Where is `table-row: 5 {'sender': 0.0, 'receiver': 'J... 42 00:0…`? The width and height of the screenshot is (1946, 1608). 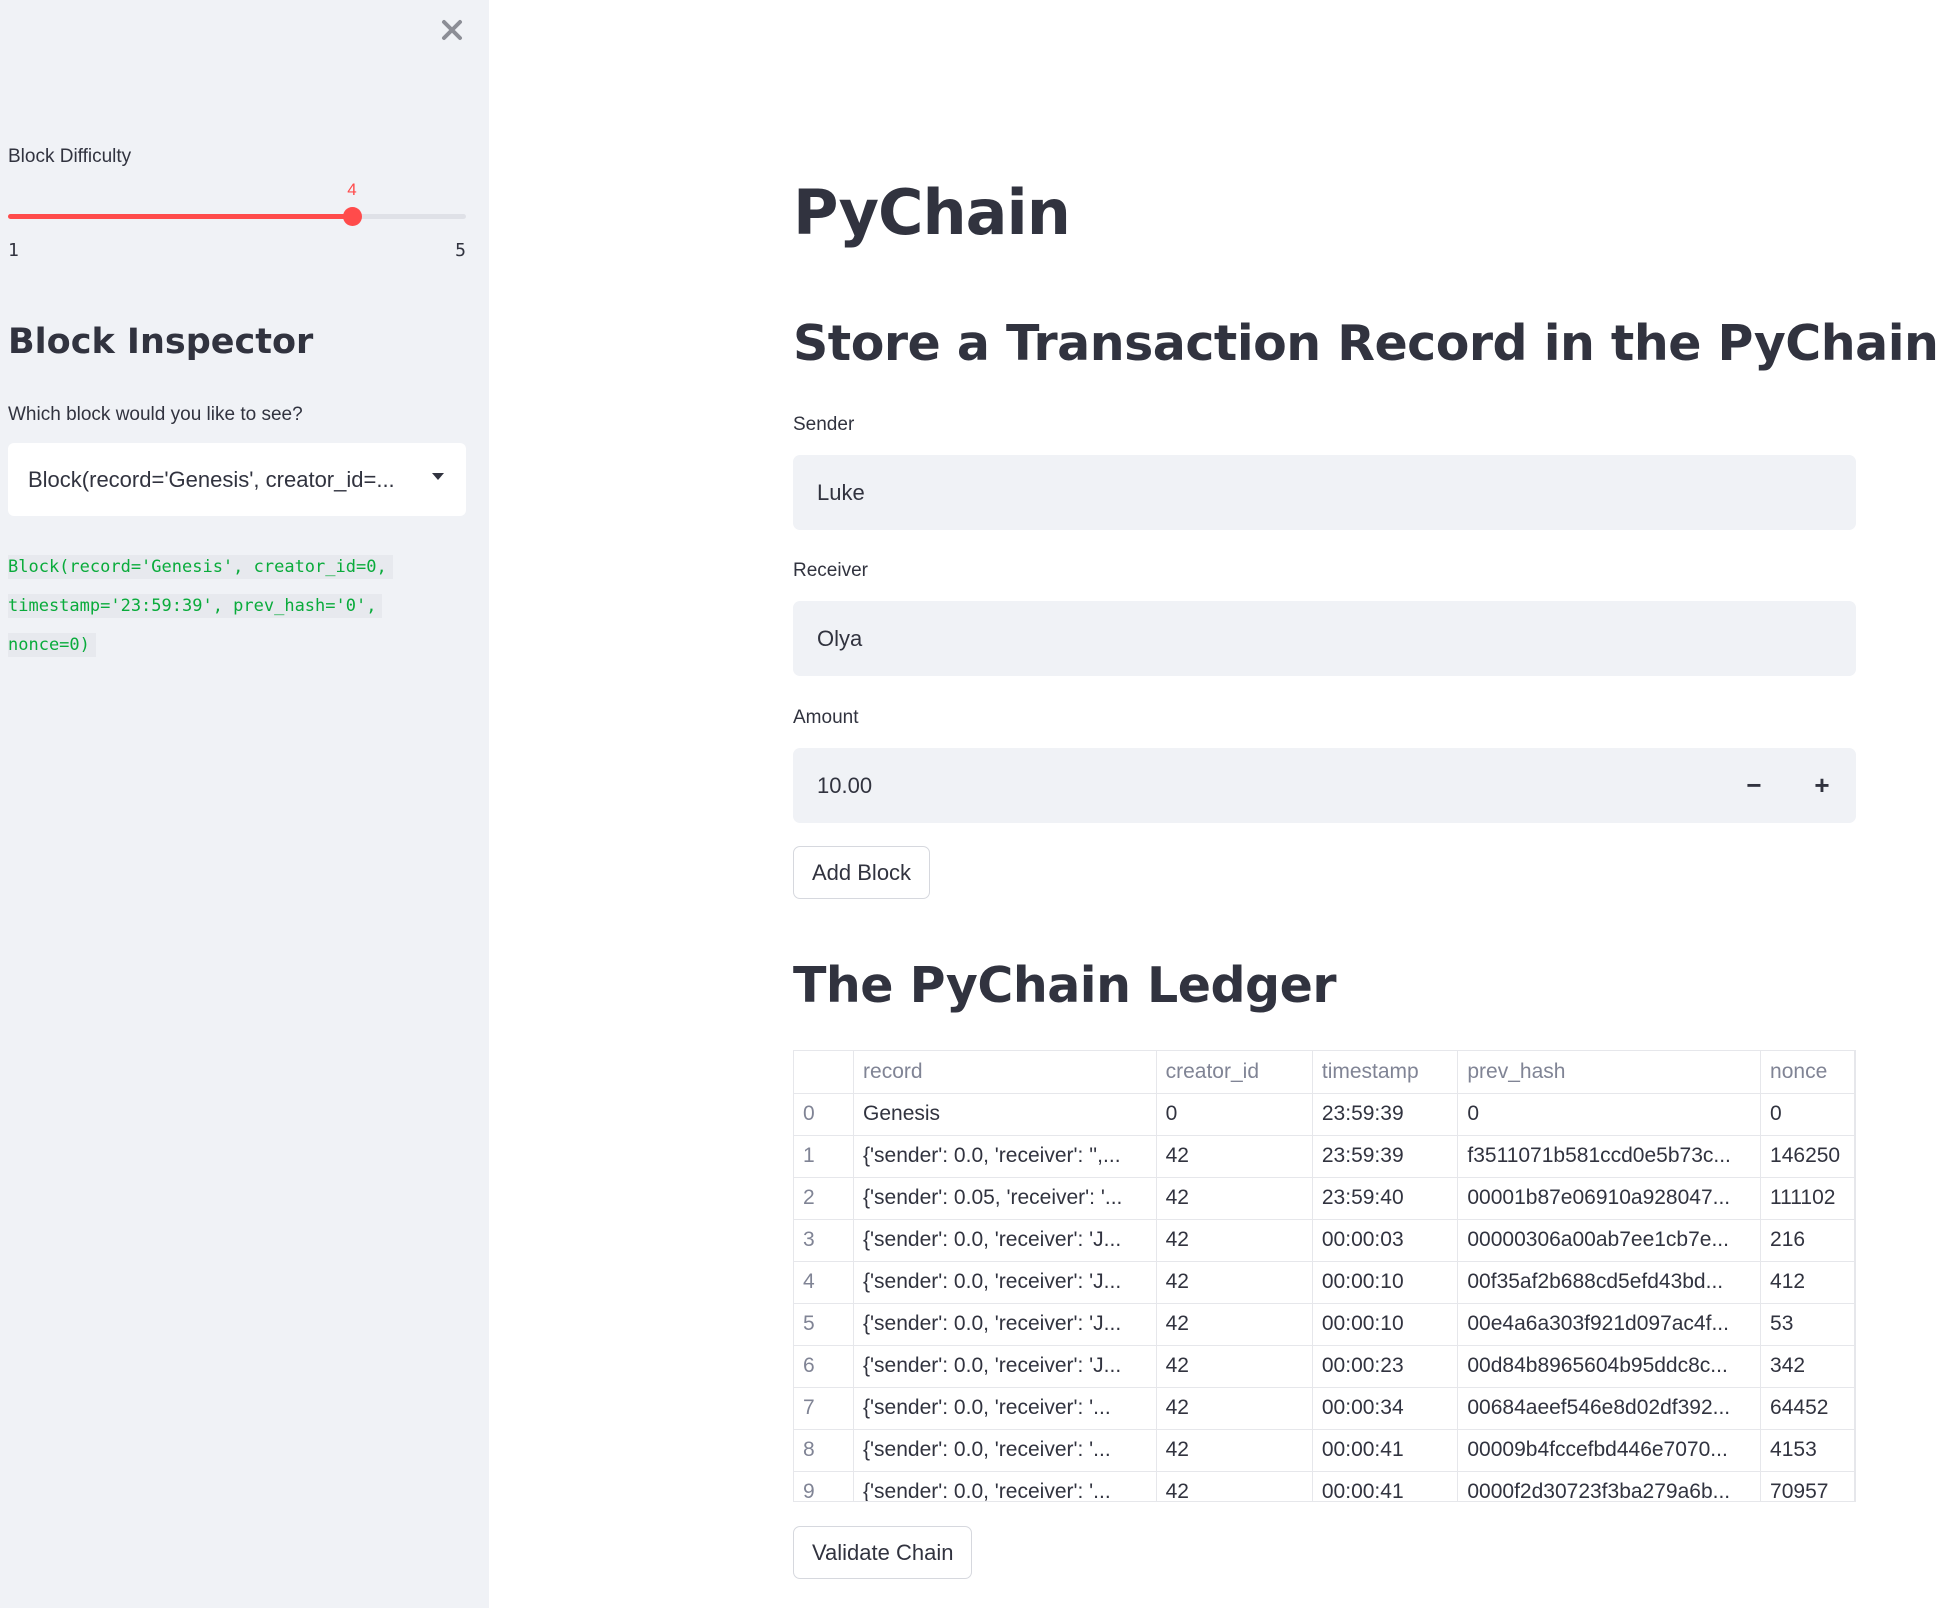
table-row: 5 {'sender': 0.0, 'receiver': 'J... 42 00:0… is located at coordinates (1324, 1324).